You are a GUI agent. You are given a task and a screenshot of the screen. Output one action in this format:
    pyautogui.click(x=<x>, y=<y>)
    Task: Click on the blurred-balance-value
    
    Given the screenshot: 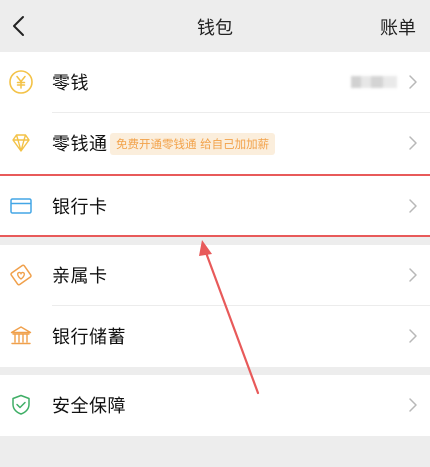 What is the action you would take?
    pyautogui.click(x=374, y=82)
    